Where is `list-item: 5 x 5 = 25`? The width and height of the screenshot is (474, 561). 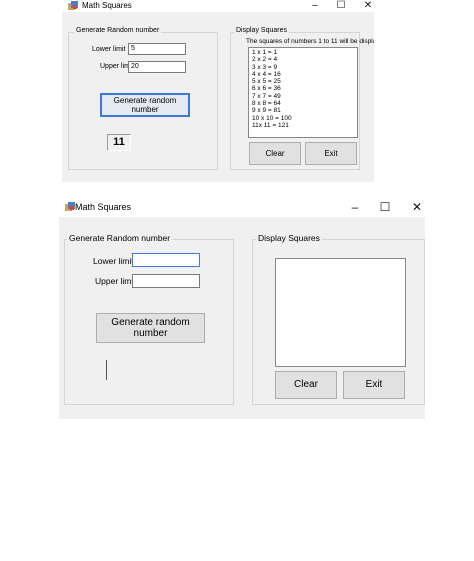
list-item: 5 x 5 = 25 is located at coordinates (303, 81).